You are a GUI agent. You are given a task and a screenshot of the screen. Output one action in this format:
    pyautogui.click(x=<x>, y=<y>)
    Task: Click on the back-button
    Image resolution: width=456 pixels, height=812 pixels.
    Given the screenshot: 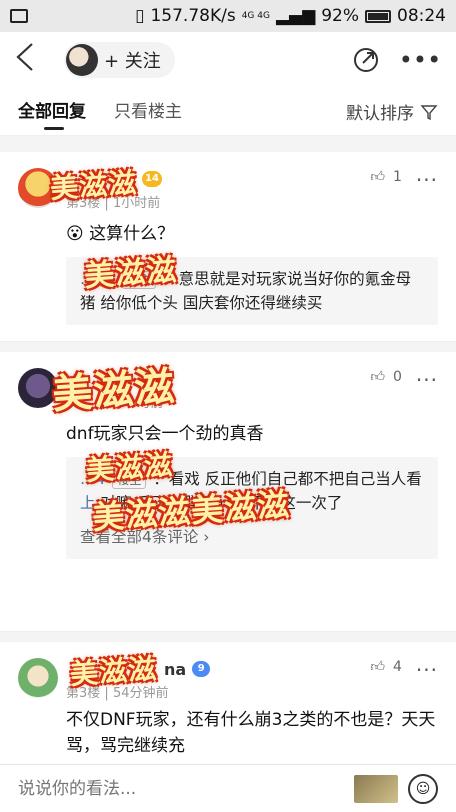 What is the action you would take?
    pyautogui.click(x=39, y=60)
    